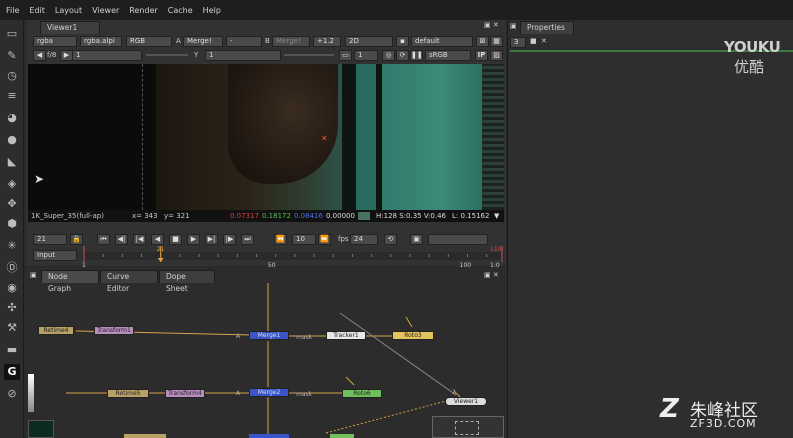  I want to click on pixel-b: 0.08416, so click(308, 216).